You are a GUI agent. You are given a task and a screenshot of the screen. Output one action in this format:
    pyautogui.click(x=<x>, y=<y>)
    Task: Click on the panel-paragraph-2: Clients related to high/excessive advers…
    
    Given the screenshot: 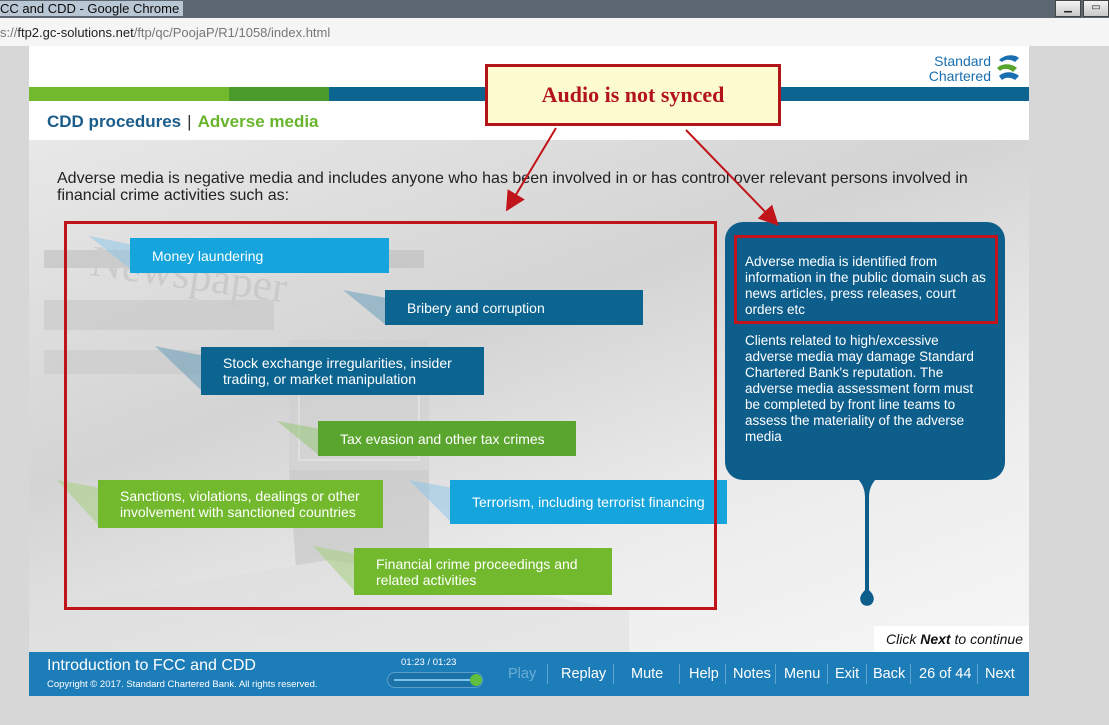 What is the action you would take?
    pyautogui.click(x=859, y=388)
    